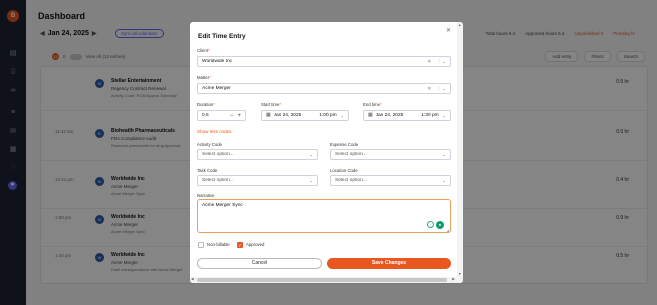 The height and width of the screenshot is (305, 657). What do you see at coordinates (257, 154) in the screenshot?
I see `activity-code-select: Select option... ⌄` at bounding box center [257, 154].